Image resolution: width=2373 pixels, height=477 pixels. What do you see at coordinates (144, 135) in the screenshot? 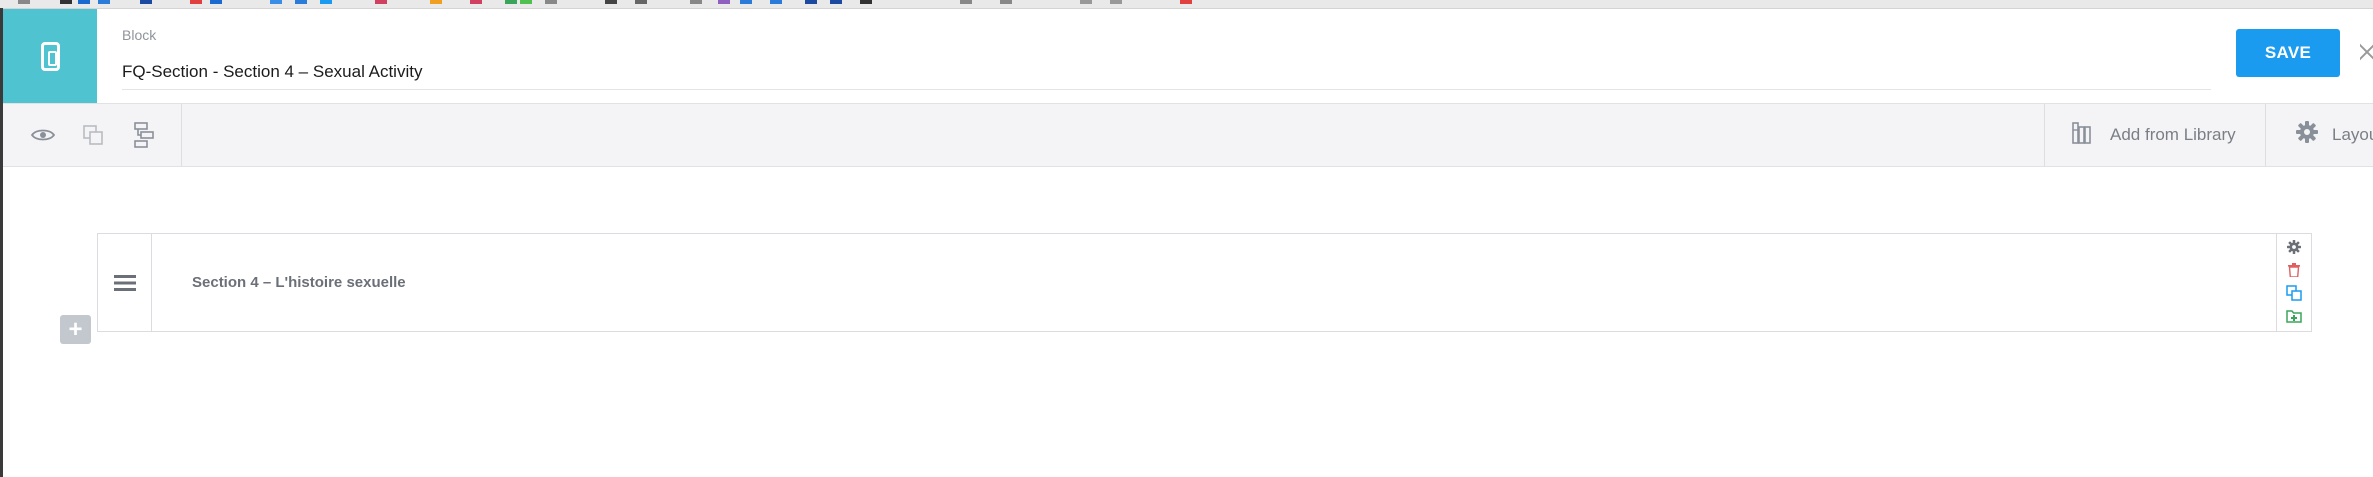
I see `tree-structure-icon` at bounding box center [144, 135].